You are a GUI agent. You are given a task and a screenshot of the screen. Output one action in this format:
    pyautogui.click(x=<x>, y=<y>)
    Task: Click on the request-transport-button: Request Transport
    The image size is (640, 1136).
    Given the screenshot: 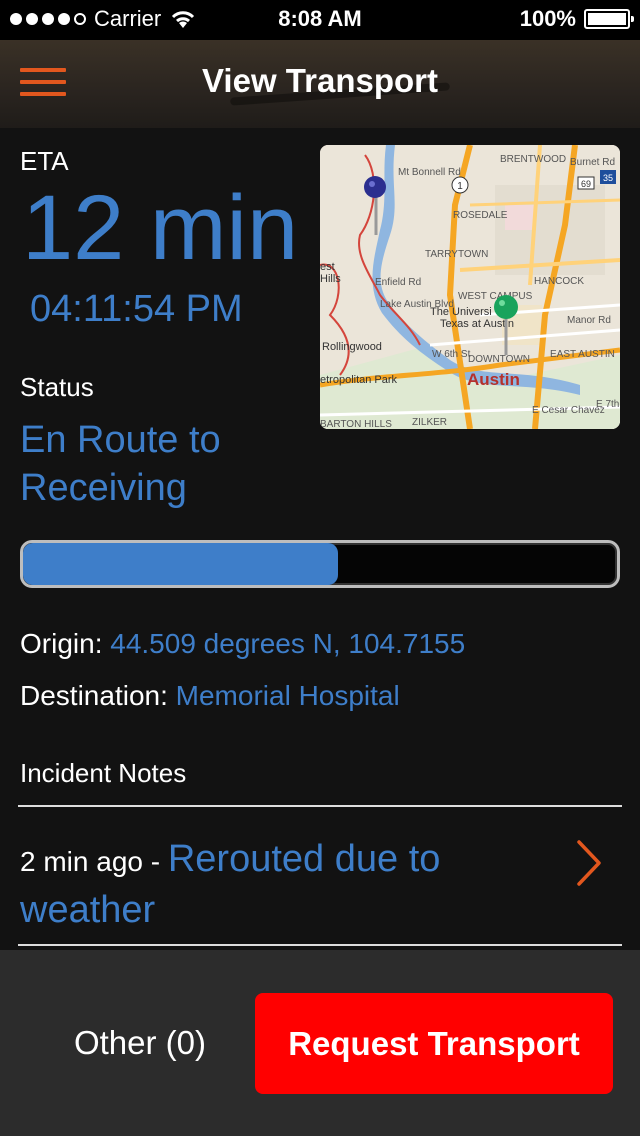 What is the action you would take?
    pyautogui.click(x=434, y=1043)
    